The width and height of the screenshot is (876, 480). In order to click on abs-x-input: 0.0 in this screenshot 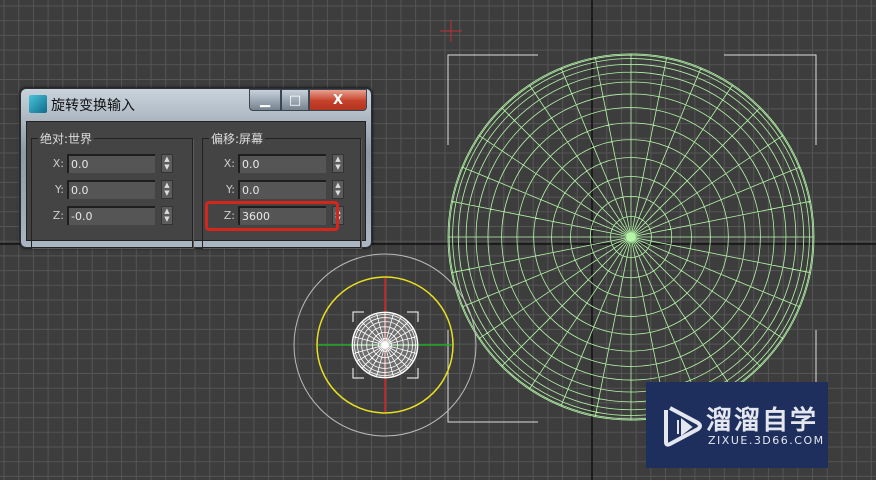, I will do `click(111, 163)`.